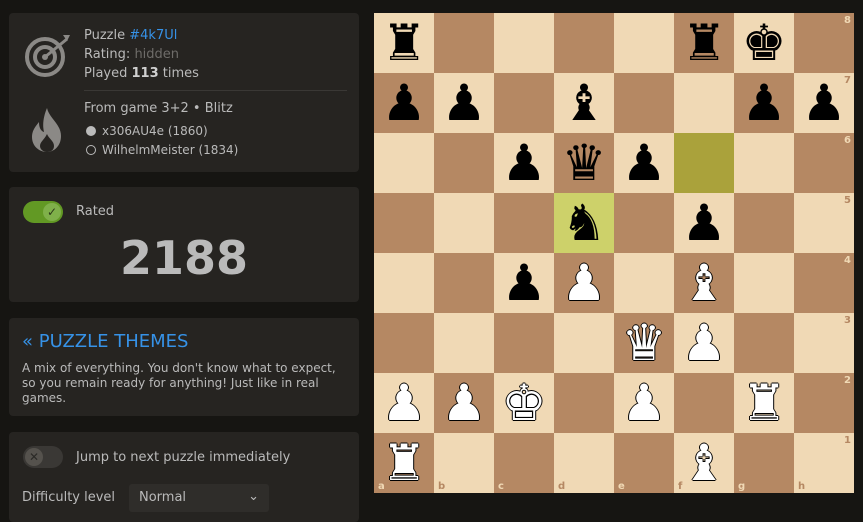 The height and width of the screenshot is (522, 863). I want to click on square-d3, so click(584, 343).